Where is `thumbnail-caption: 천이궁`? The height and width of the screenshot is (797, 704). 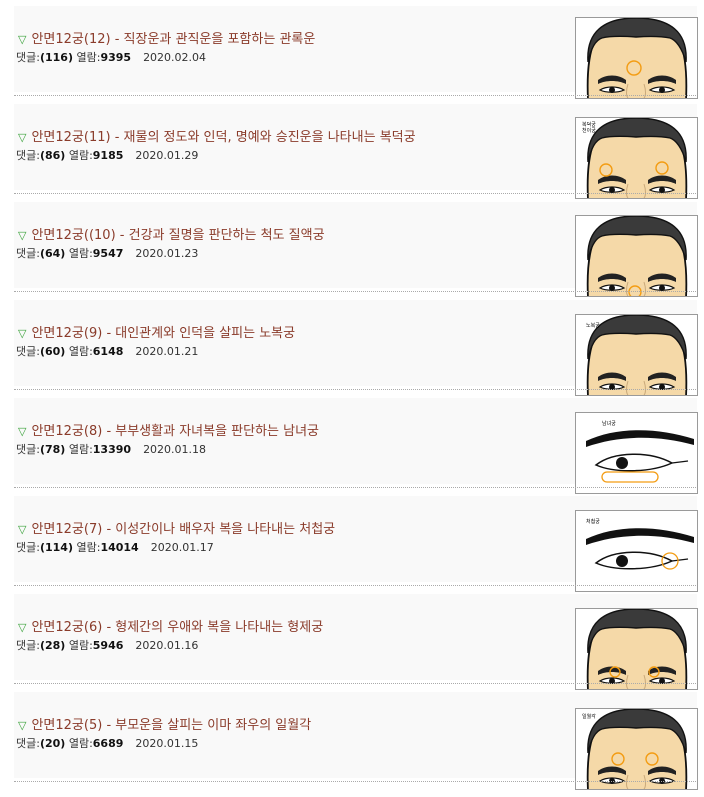
thumbnail-caption: 천이궁 is located at coordinates (589, 130).